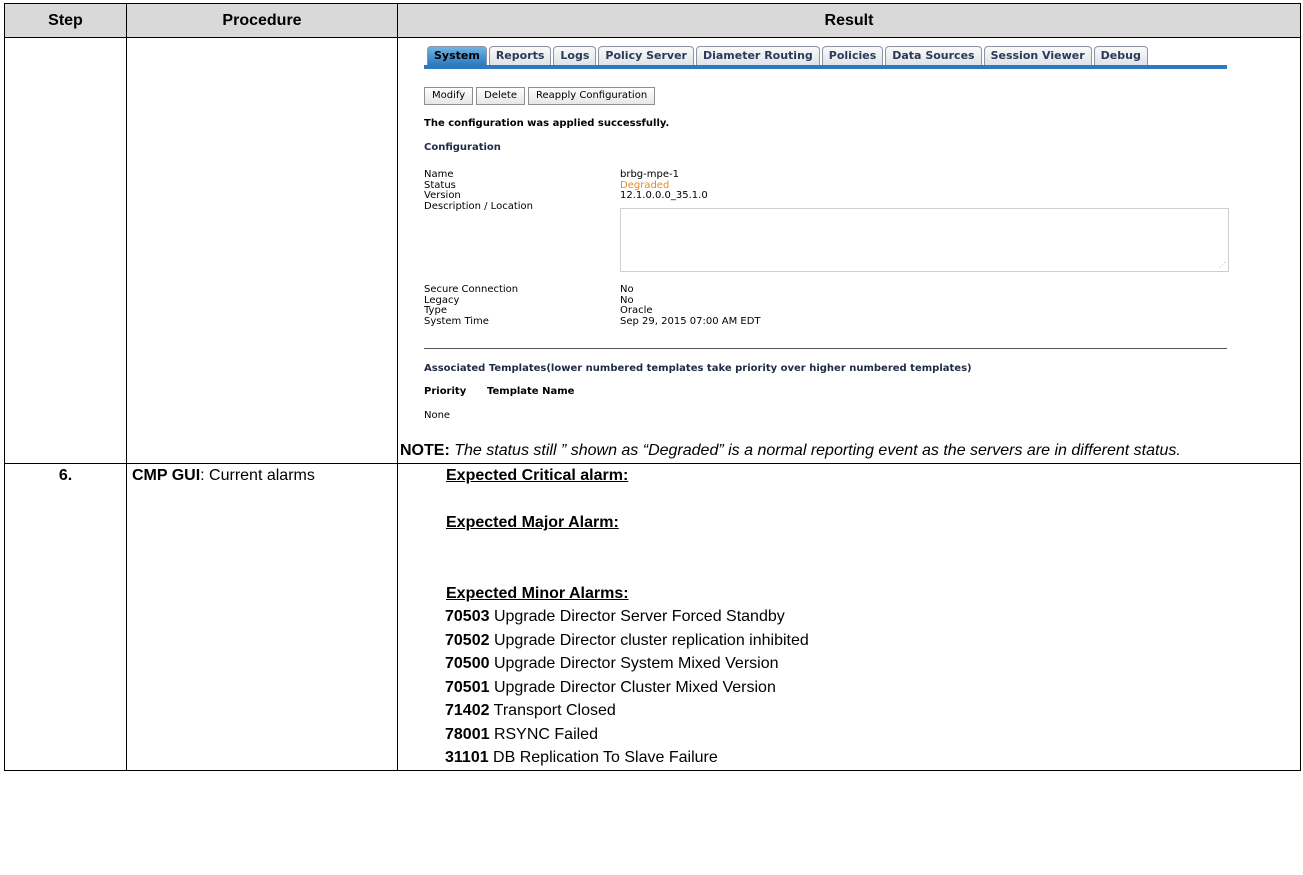  What do you see at coordinates (166, 475) in the screenshot?
I see `procedure-bold: CMP GUI` at bounding box center [166, 475].